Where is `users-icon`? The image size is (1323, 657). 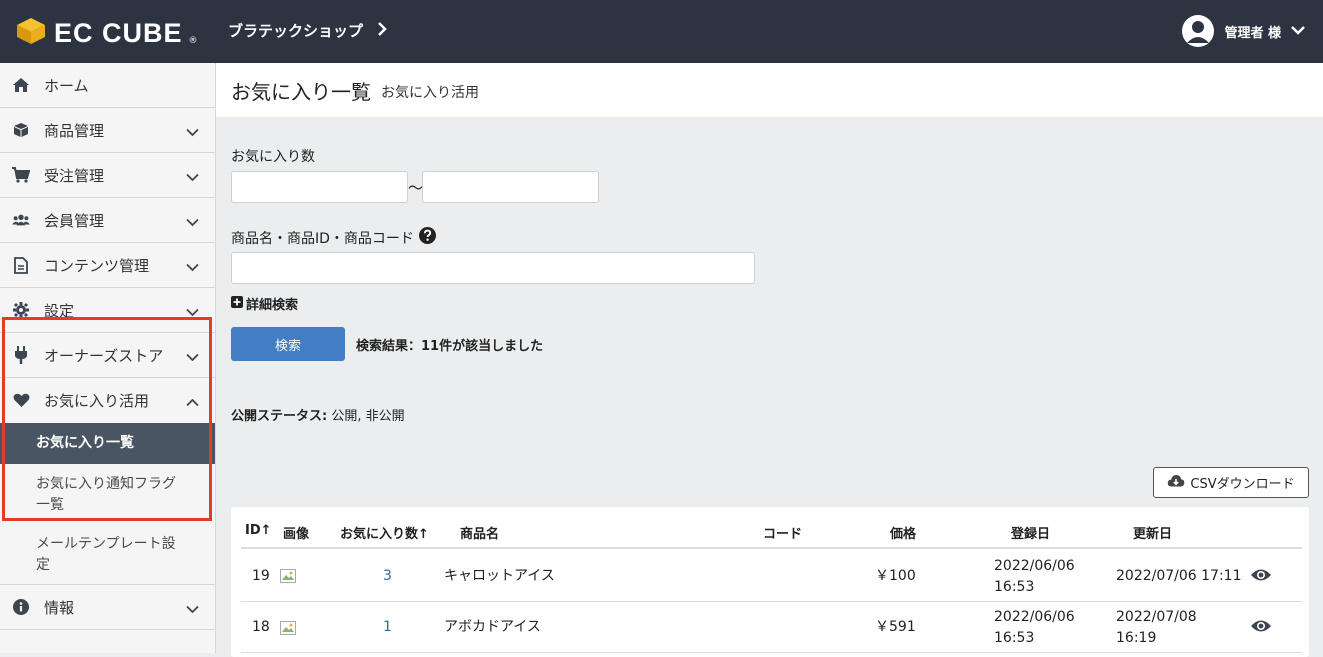 users-icon is located at coordinates (21, 220).